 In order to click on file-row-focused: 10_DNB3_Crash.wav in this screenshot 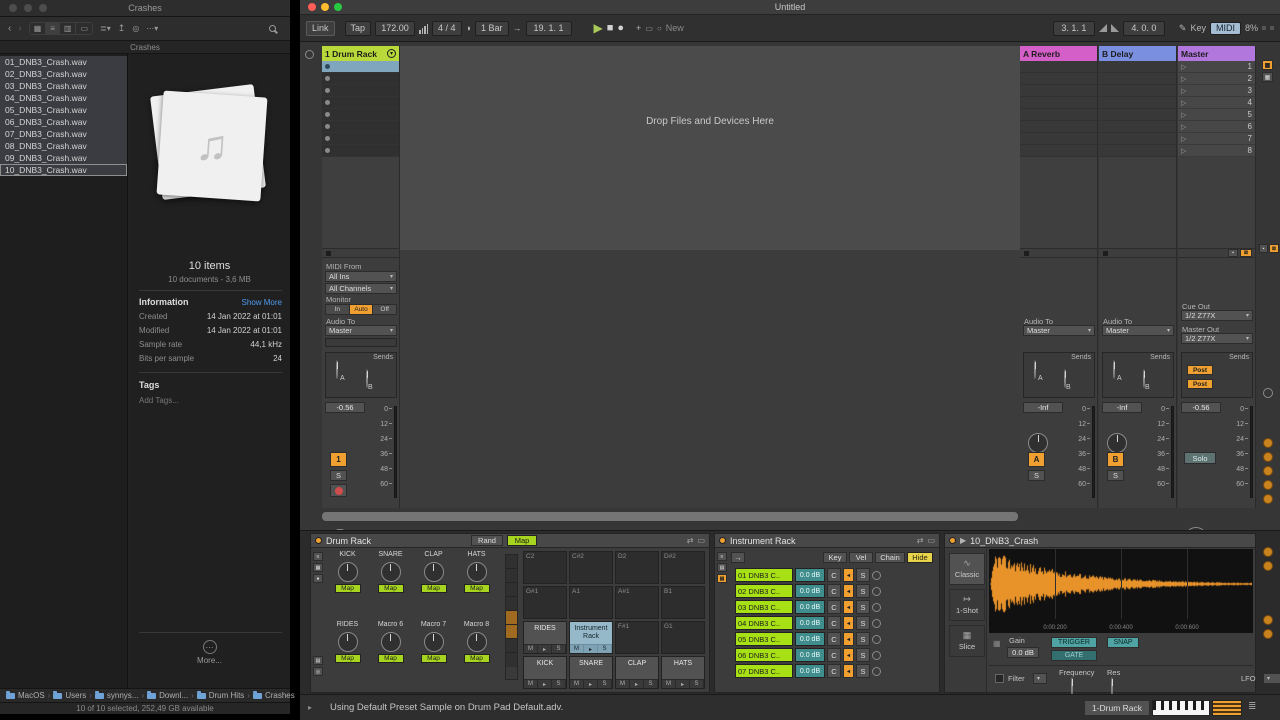, I will do `click(63, 170)`.